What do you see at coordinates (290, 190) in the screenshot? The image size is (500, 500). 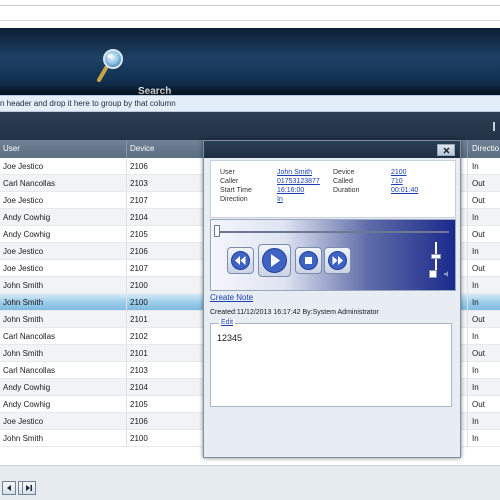 I see `start-time-value: 16:16:00` at bounding box center [290, 190].